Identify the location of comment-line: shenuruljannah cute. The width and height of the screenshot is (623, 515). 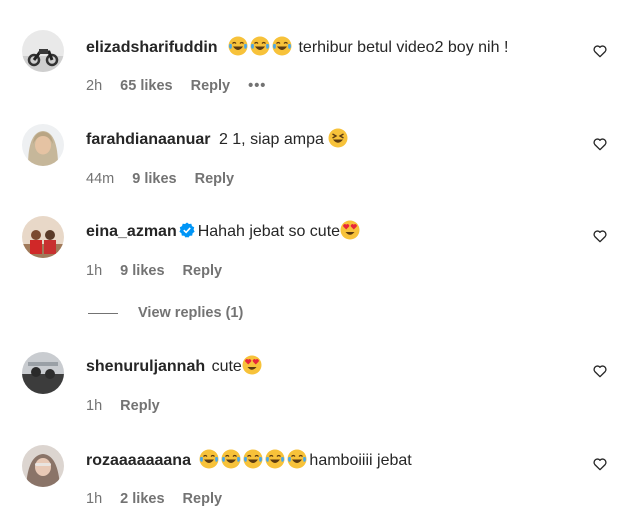
(175, 366).